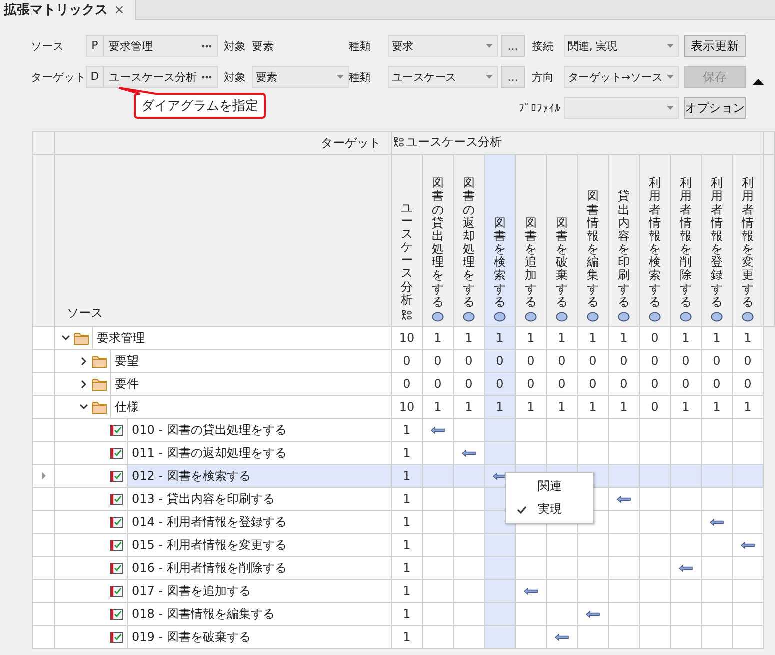 The width and height of the screenshot is (775, 655). What do you see at coordinates (469, 240) in the screenshot?
I see `column-header: 図書の返却処理をする` at bounding box center [469, 240].